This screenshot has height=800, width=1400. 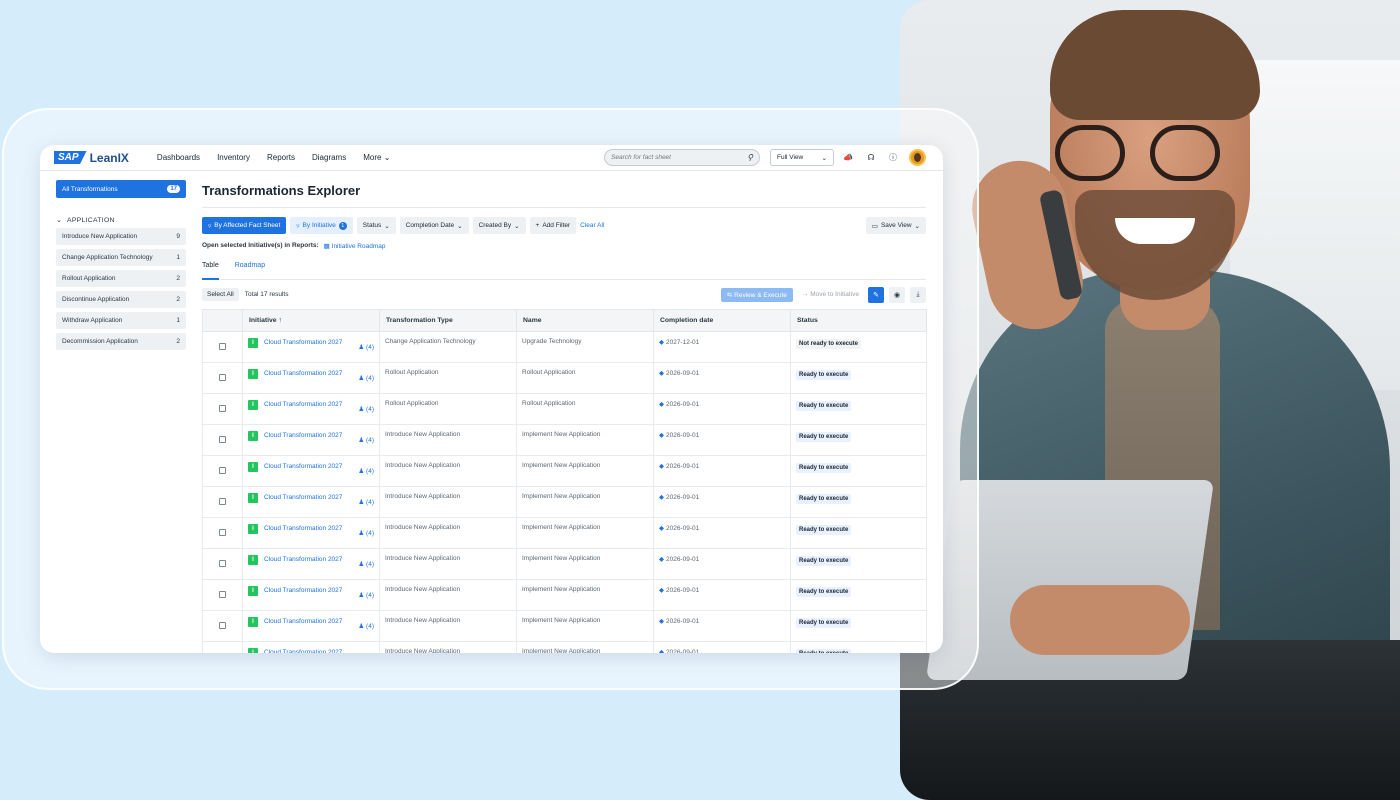 I want to click on initiative-roadmap-link: ▩ Initiative Roadmap, so click(x=355, y=246).